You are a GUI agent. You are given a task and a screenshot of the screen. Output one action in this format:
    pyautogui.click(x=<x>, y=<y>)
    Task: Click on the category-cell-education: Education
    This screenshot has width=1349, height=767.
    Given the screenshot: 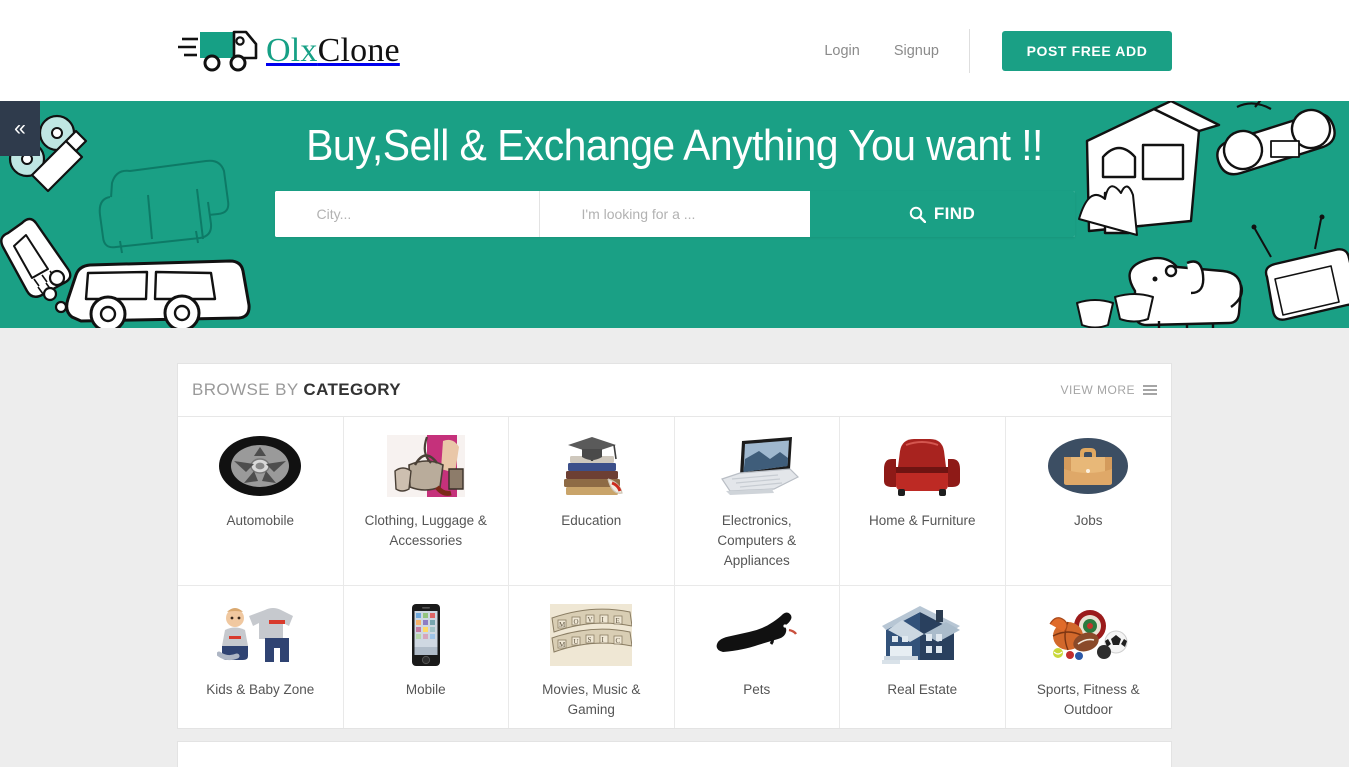 What is the action you would take?
    pyautogui.click(x=592, y=501)
    